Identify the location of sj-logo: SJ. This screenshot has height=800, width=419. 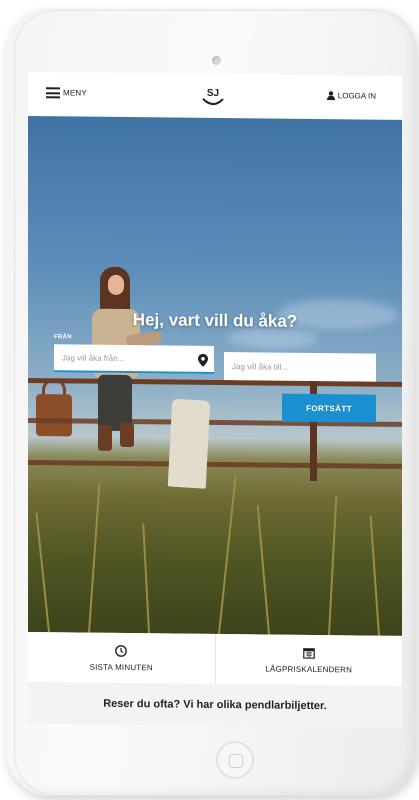
(213, 97).